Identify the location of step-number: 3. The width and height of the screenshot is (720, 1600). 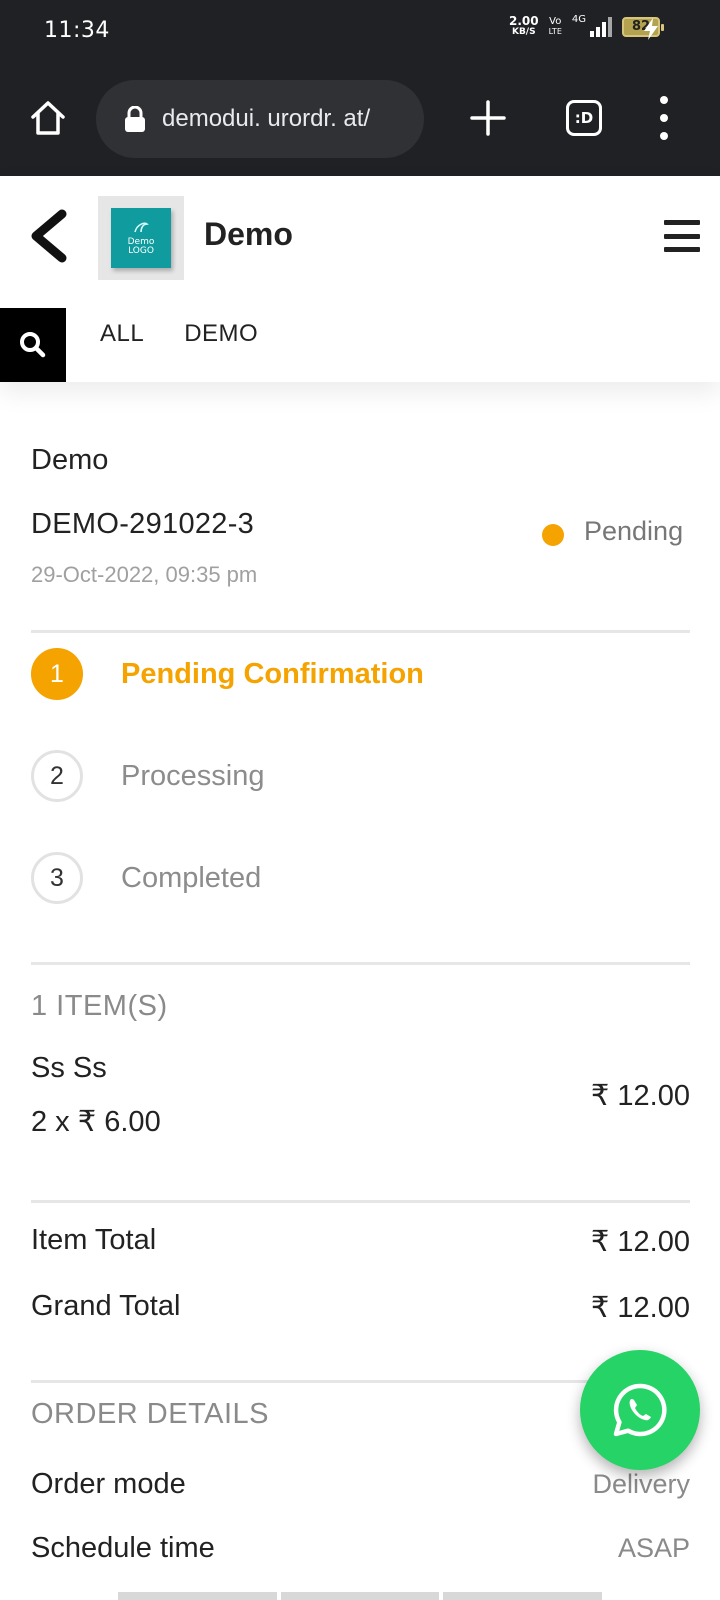
(57, 878).